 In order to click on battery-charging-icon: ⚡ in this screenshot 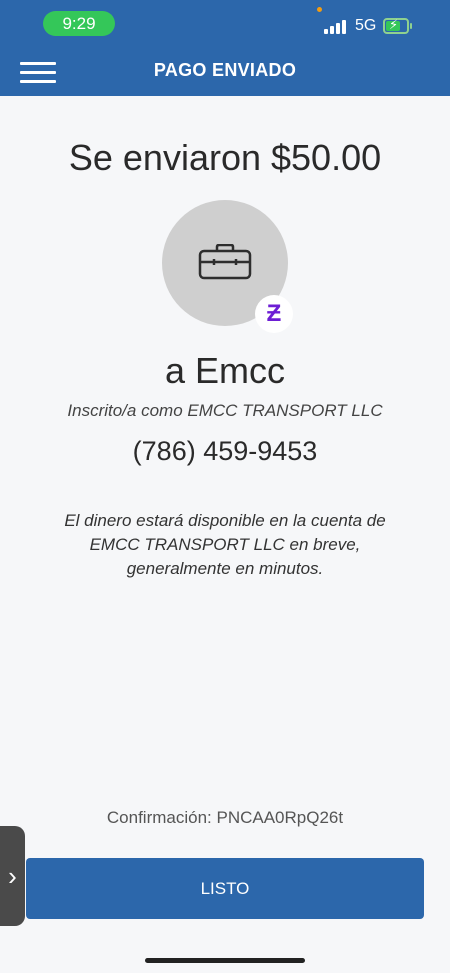, I will do `click(397, 25)`.